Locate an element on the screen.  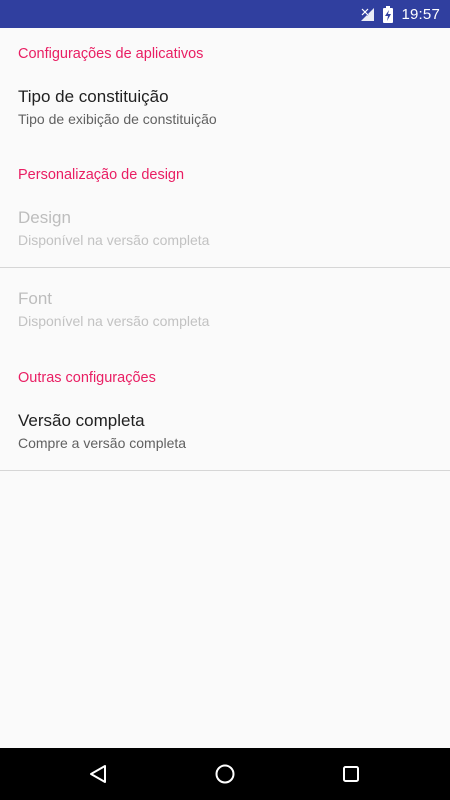
pref-title: Tipo de constituição is located at coordinates (93, 96).